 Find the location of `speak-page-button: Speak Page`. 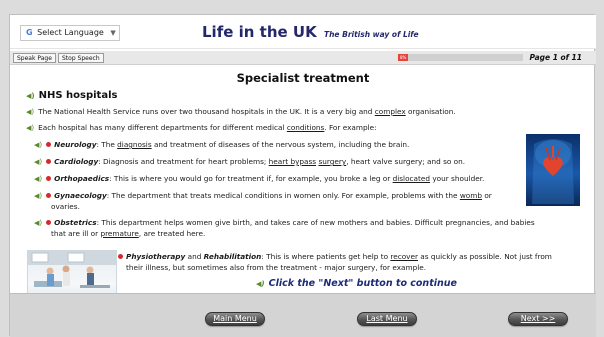

speak-page-button: Speak Page is located at coordinates (34, 58).